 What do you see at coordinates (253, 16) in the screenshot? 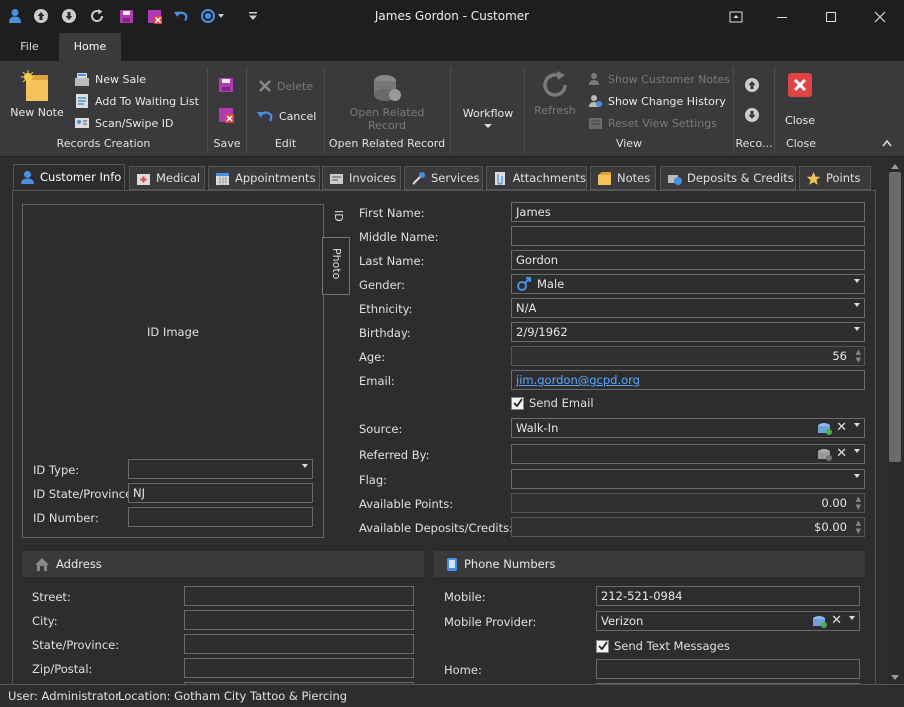
I see `customize-qat-icon` at bounding box center [253, 16].